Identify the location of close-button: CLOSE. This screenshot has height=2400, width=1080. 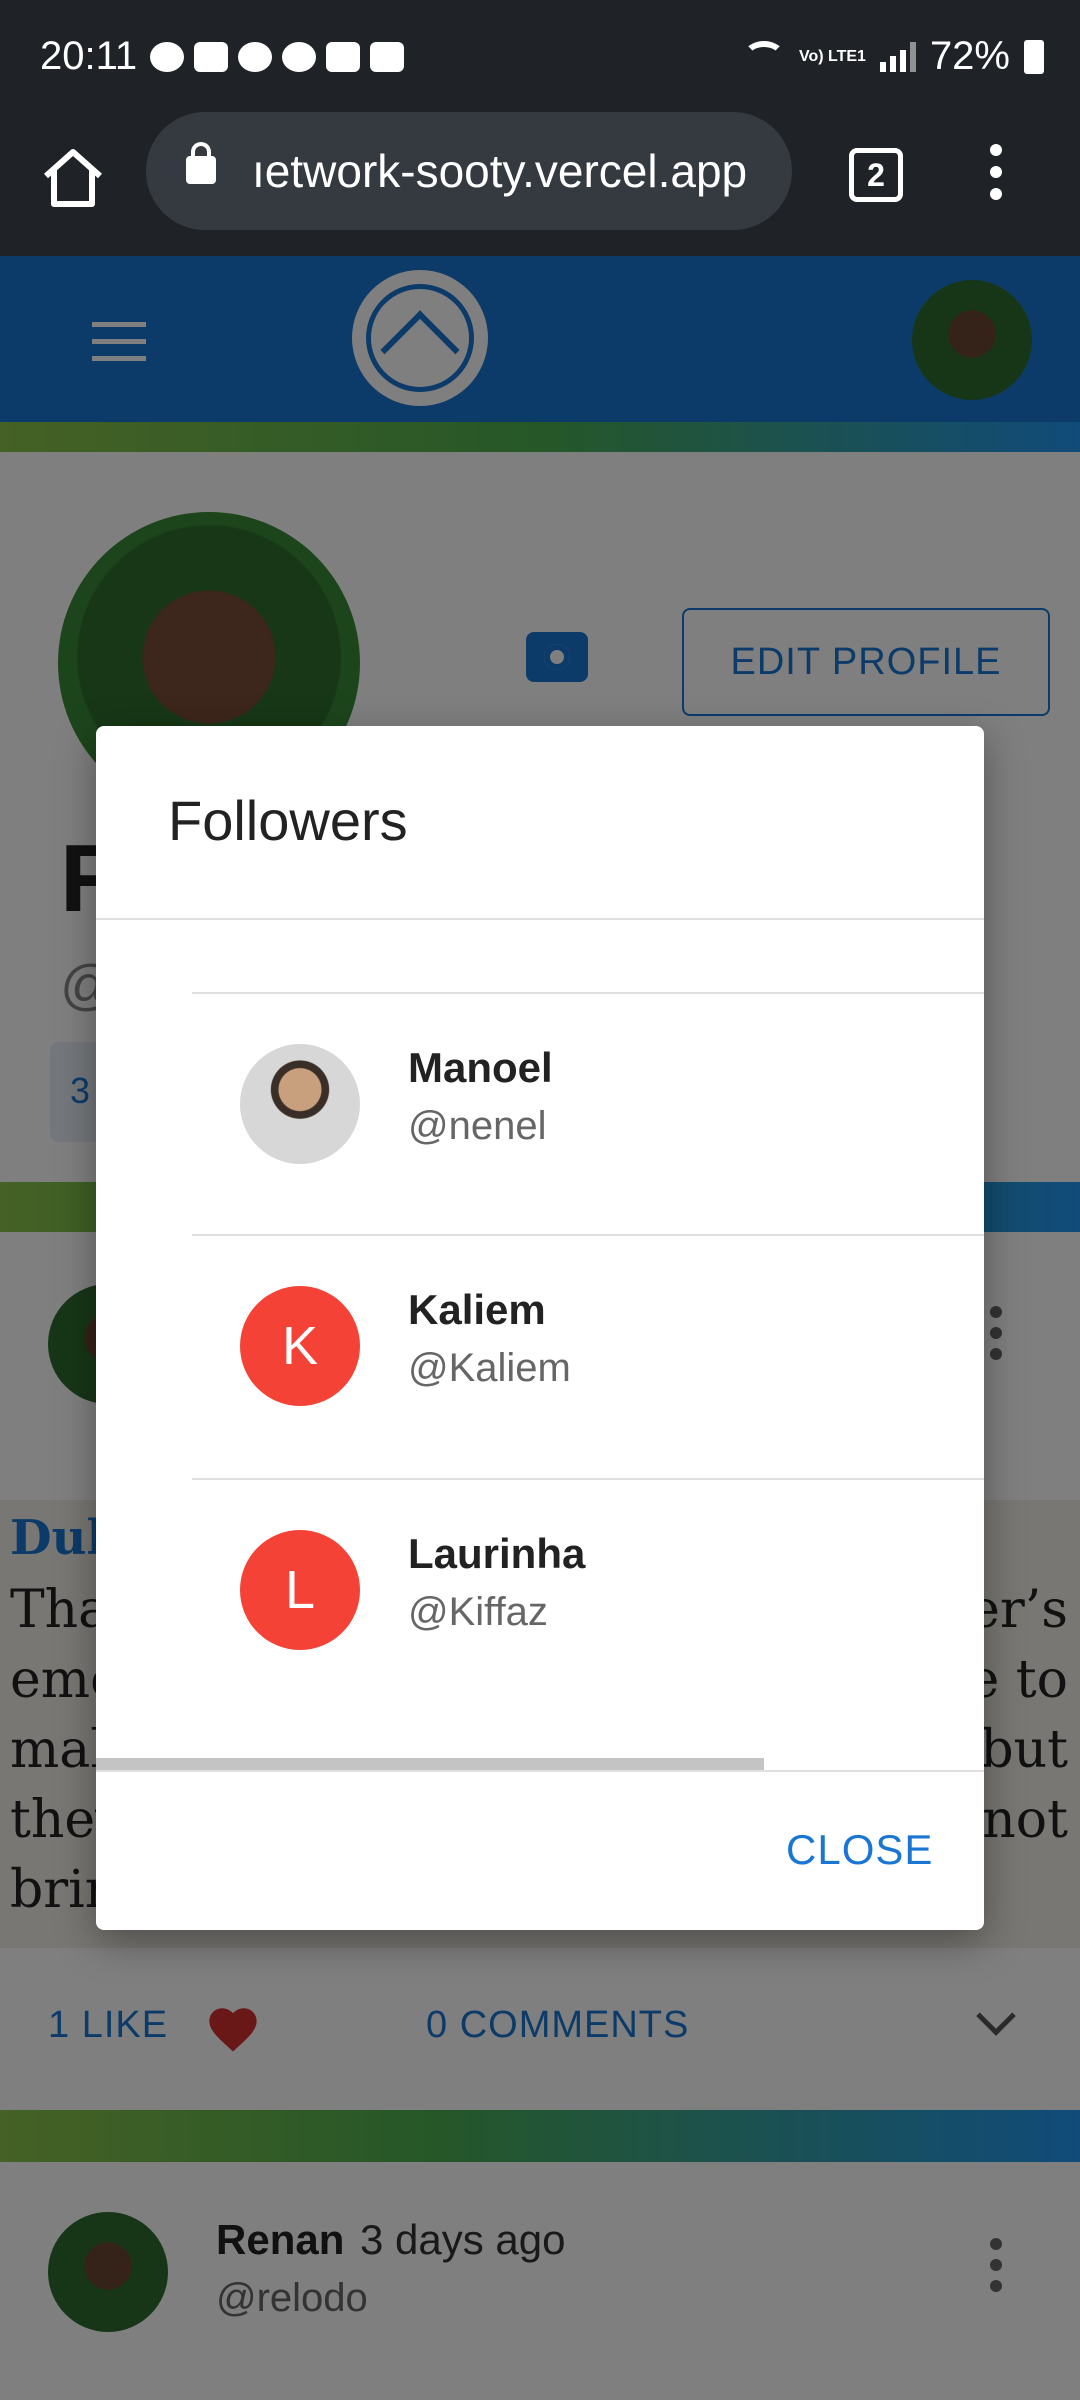
(859, 1850).